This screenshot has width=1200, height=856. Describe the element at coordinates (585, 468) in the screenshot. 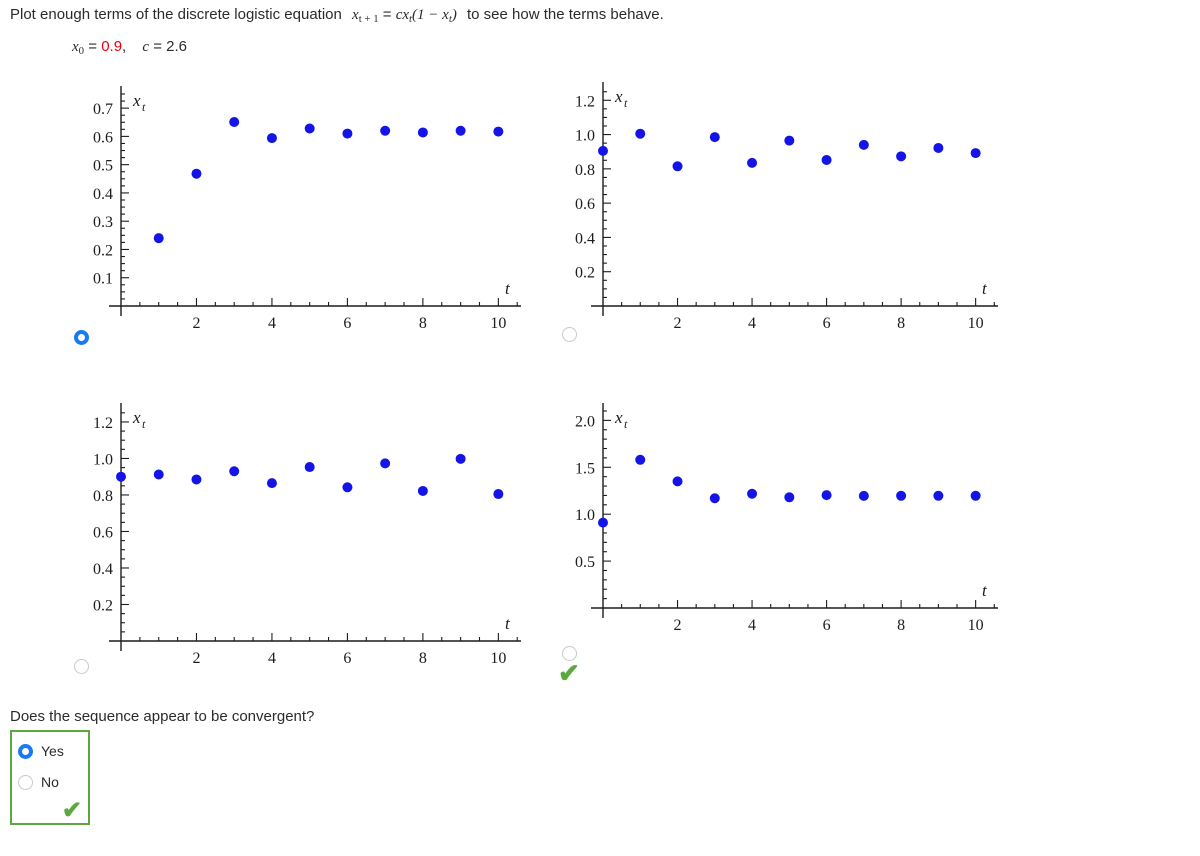

I see `svg-text: 1.5` at that location.